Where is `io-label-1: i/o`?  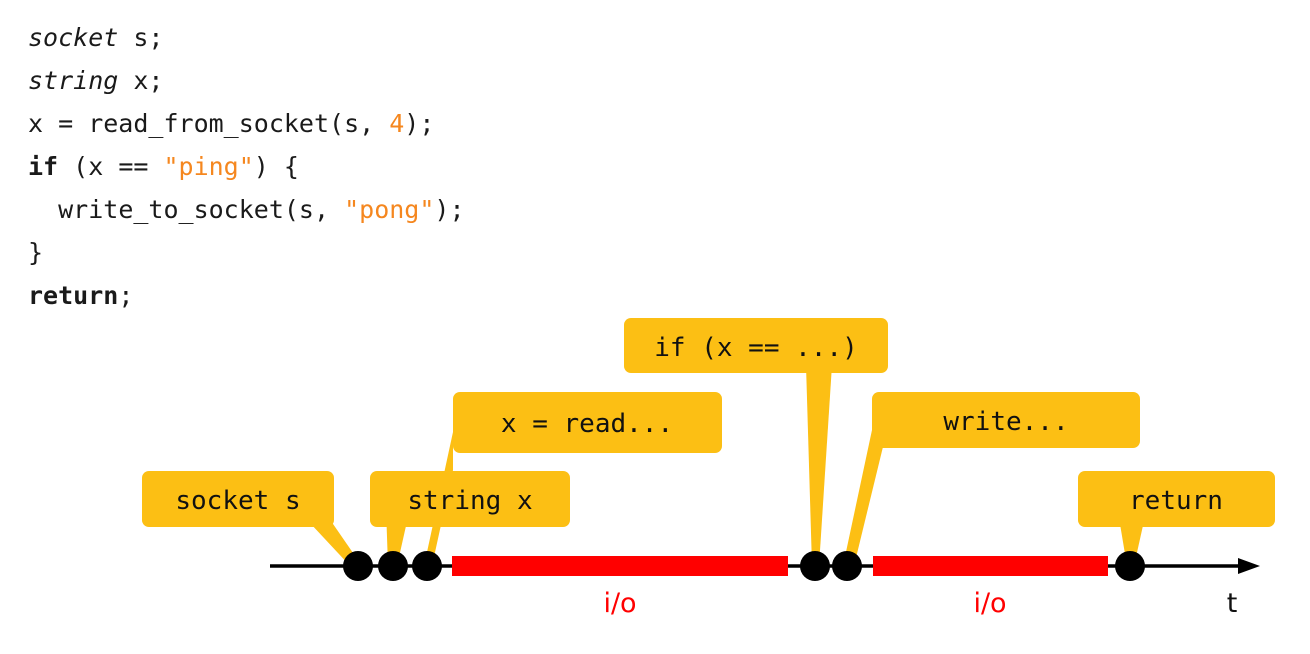 io-label-1: i/o is located at coordinates (619, 603).